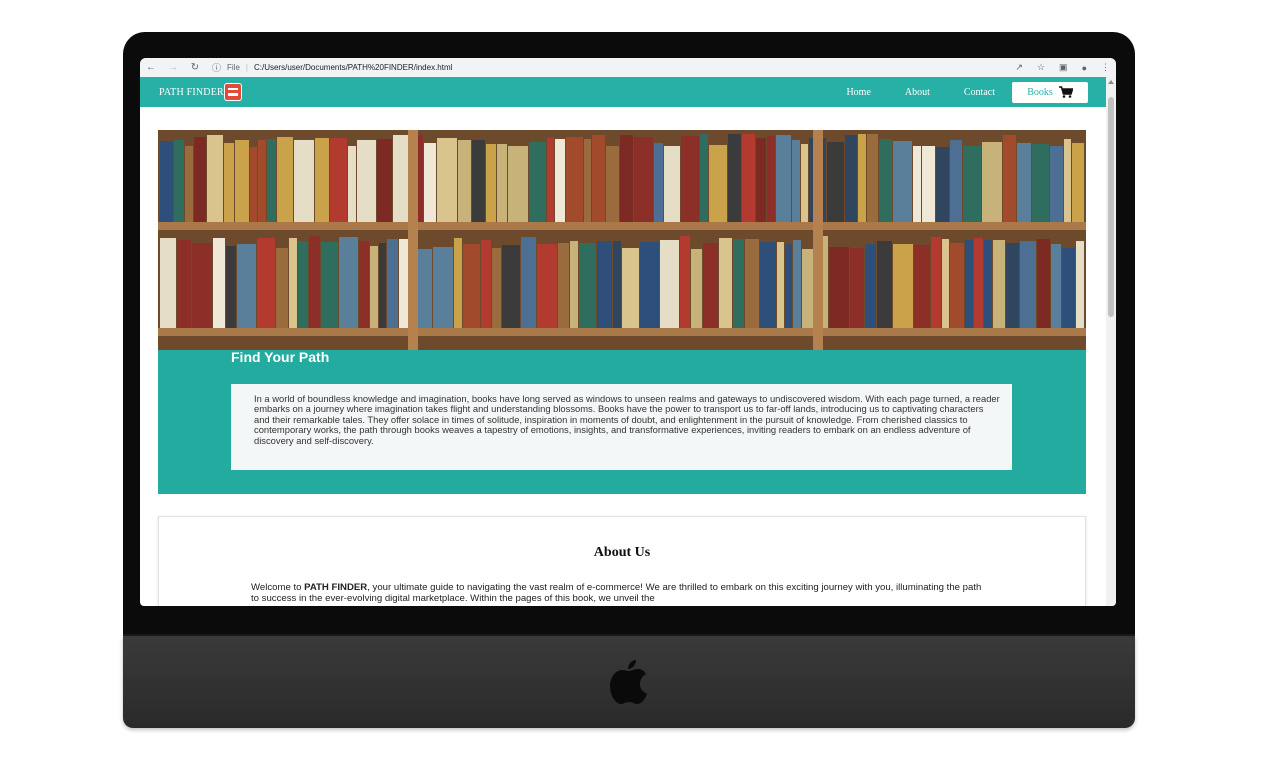  I want to click on site-navbar: PATH FINDER Home About Contact Books, so click(623, 92).